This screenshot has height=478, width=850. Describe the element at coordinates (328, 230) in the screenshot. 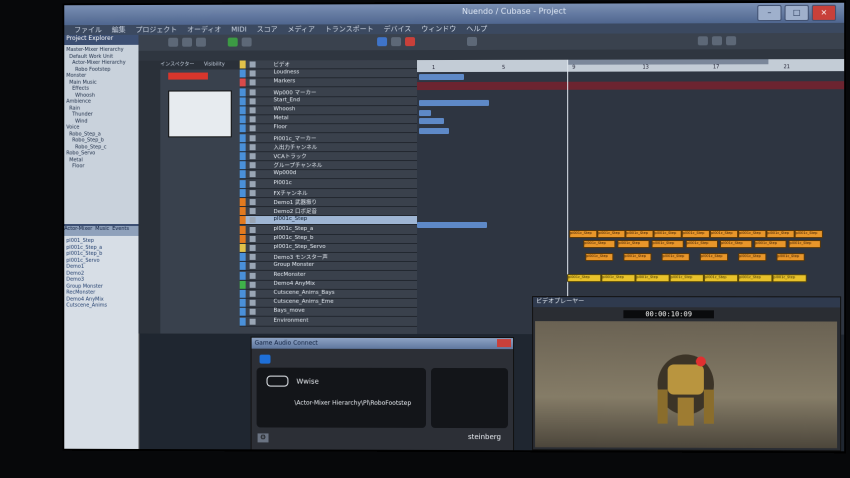

I see `track-row: pl001c_Step_a` at that location.